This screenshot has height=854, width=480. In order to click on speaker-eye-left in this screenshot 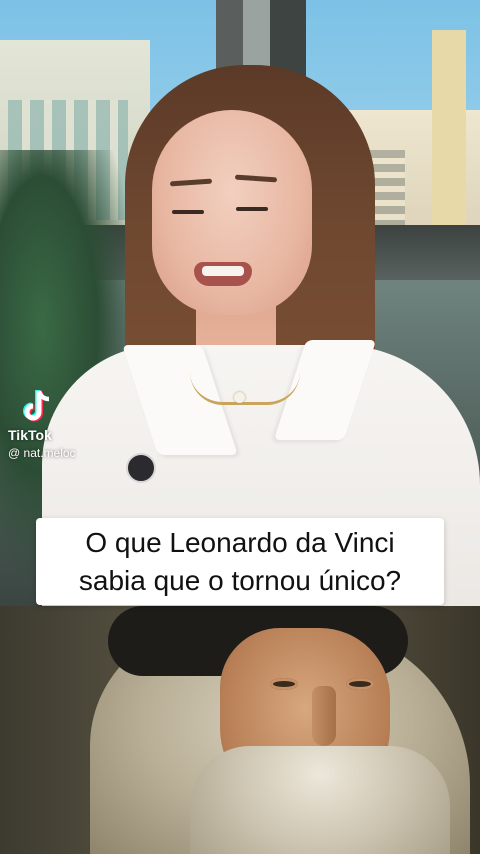, I will do `click(188, 212)`.